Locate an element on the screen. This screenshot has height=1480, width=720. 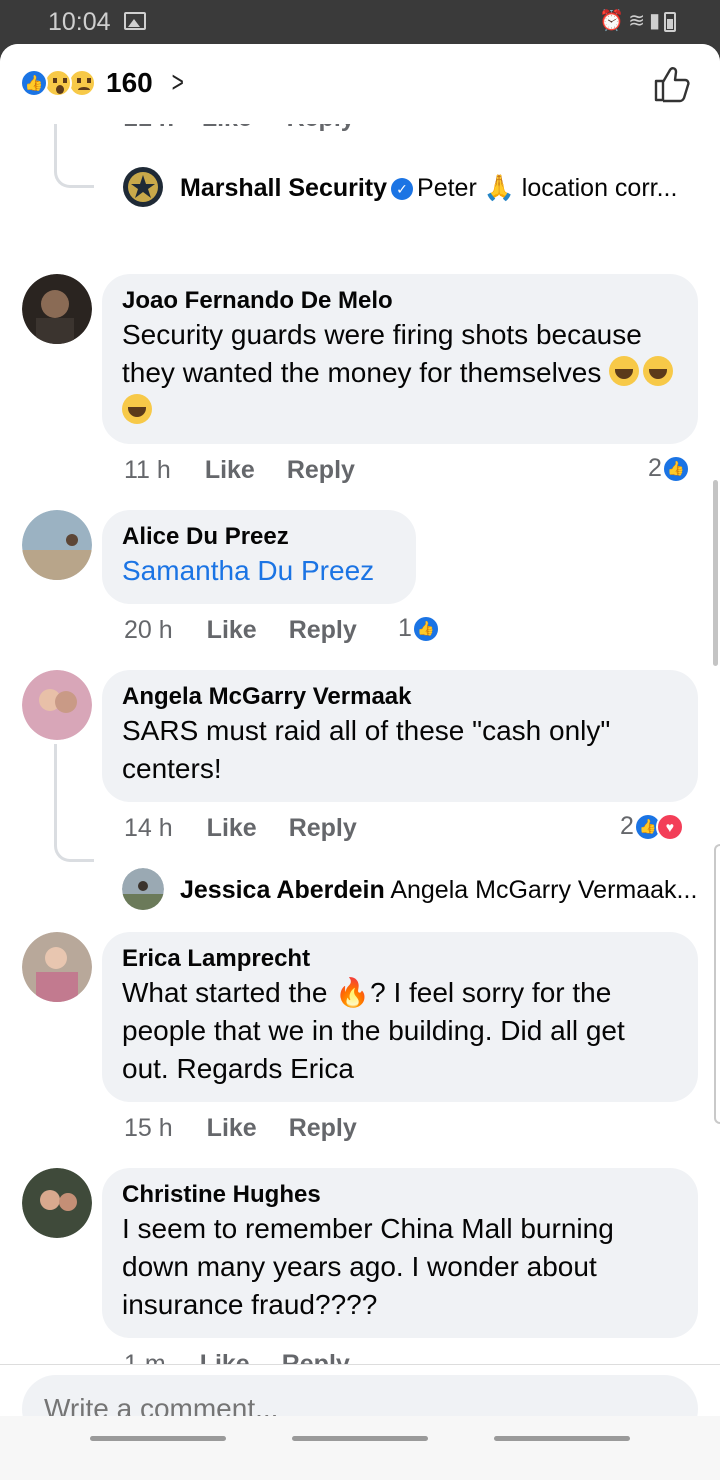
marshall-security-avatar is located at coordinates (143, 187).